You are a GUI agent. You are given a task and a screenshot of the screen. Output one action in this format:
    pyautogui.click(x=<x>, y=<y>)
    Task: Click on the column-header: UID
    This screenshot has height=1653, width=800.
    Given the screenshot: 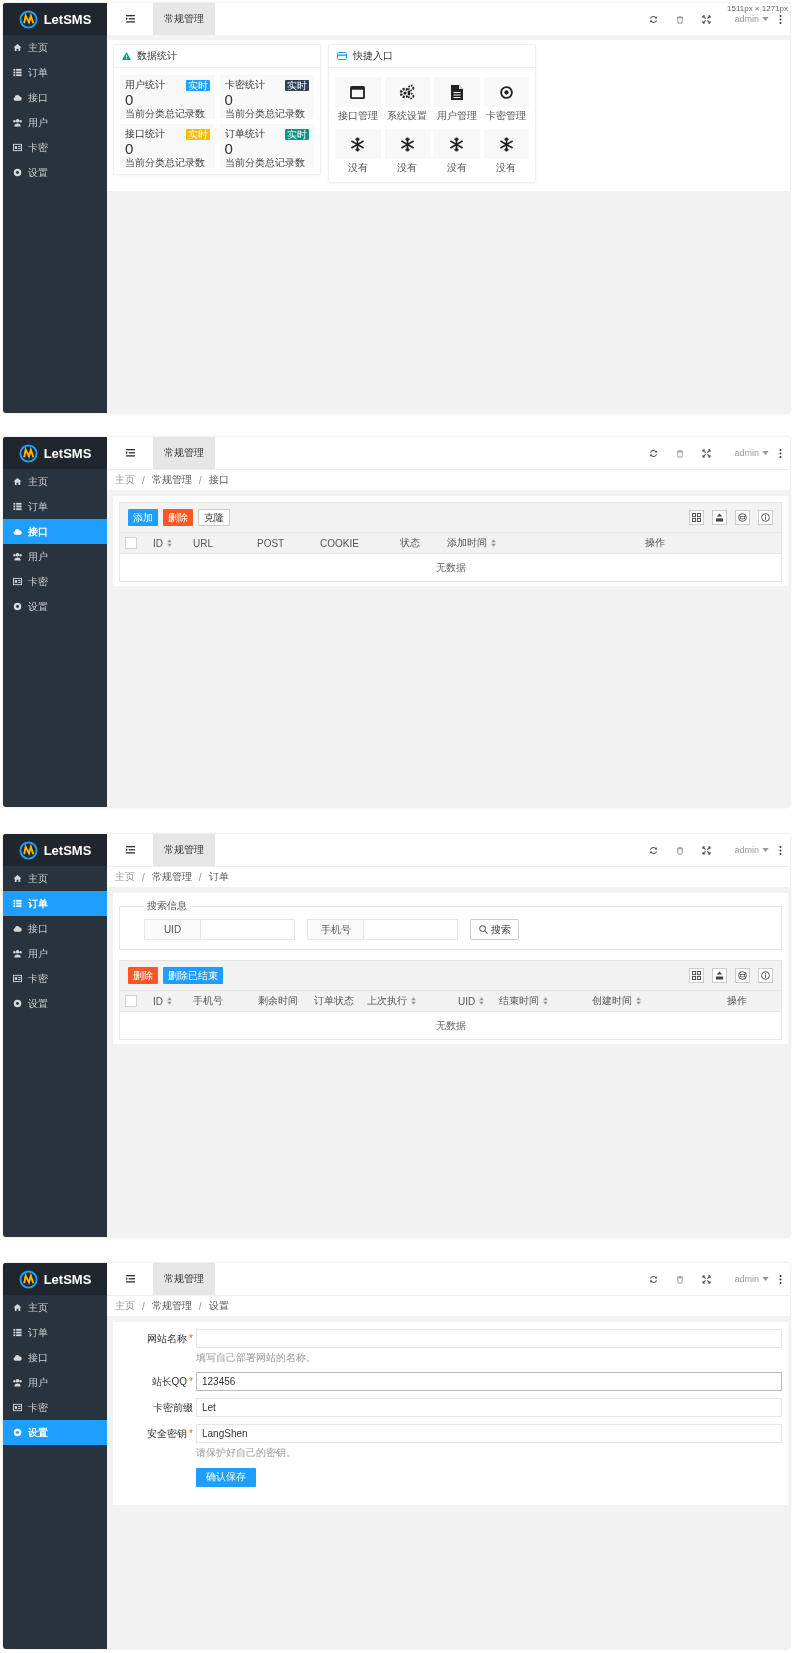 What is the action you would take?
    pyautogui.click(x=467, y=1001)
    